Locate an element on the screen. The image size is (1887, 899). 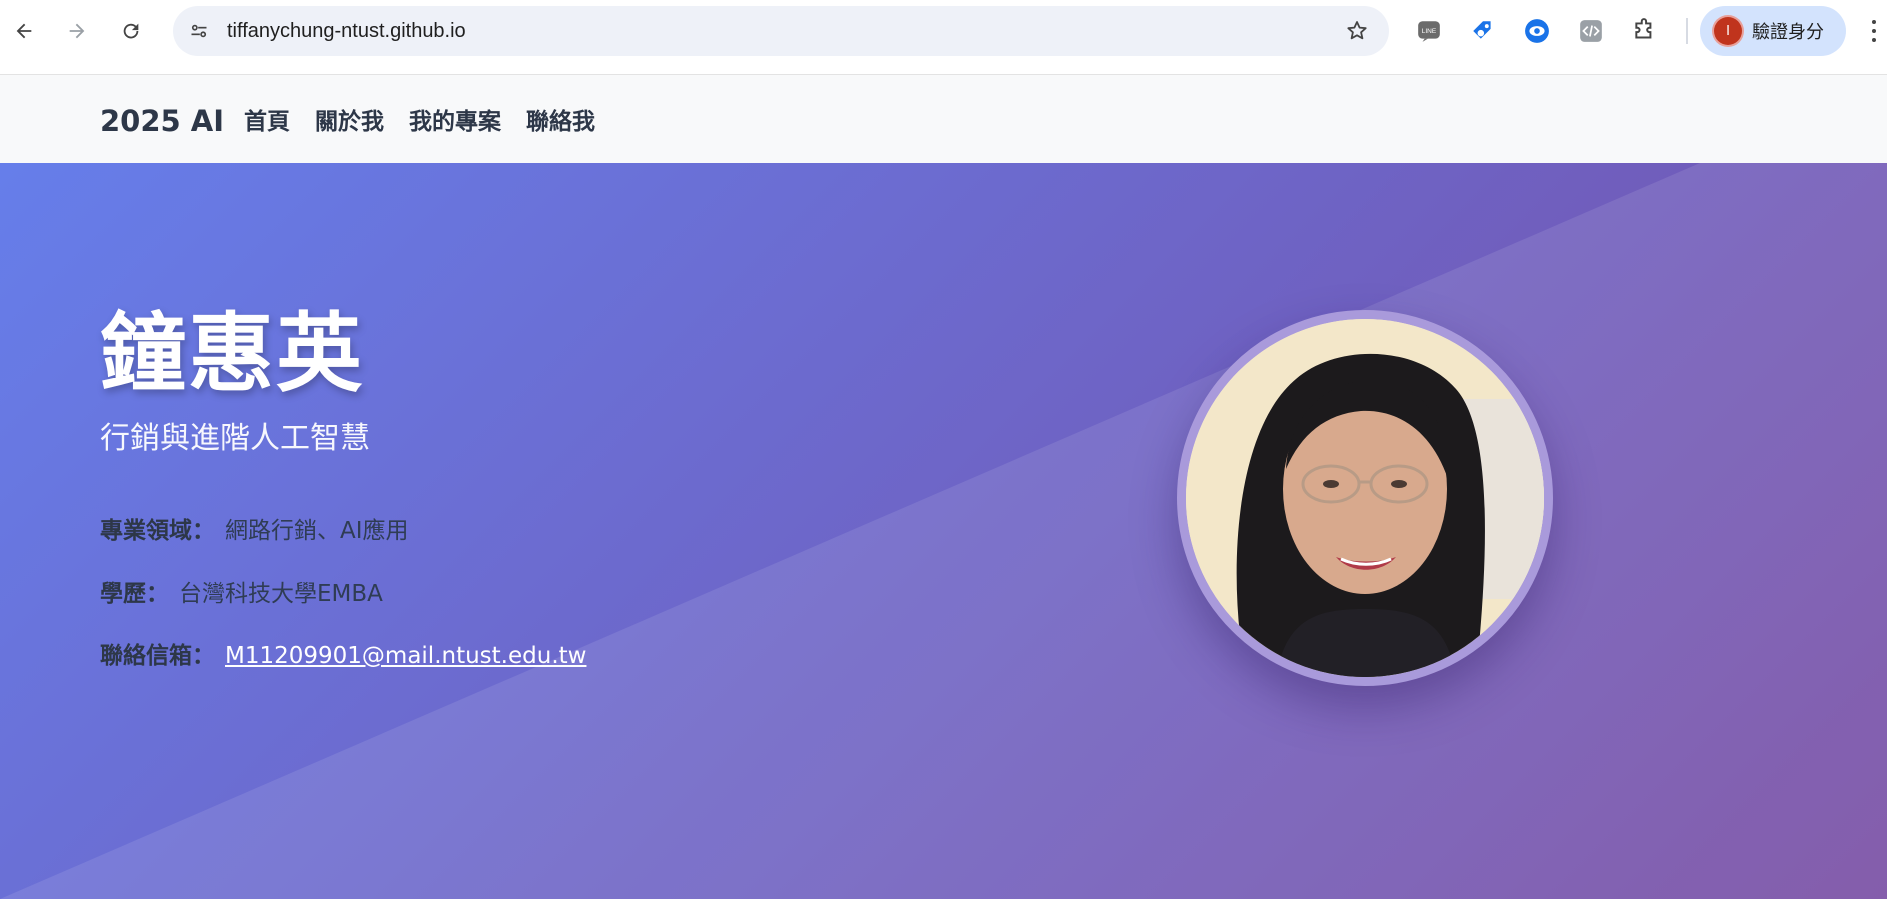
forward-button is located at coordinates (77, 31).